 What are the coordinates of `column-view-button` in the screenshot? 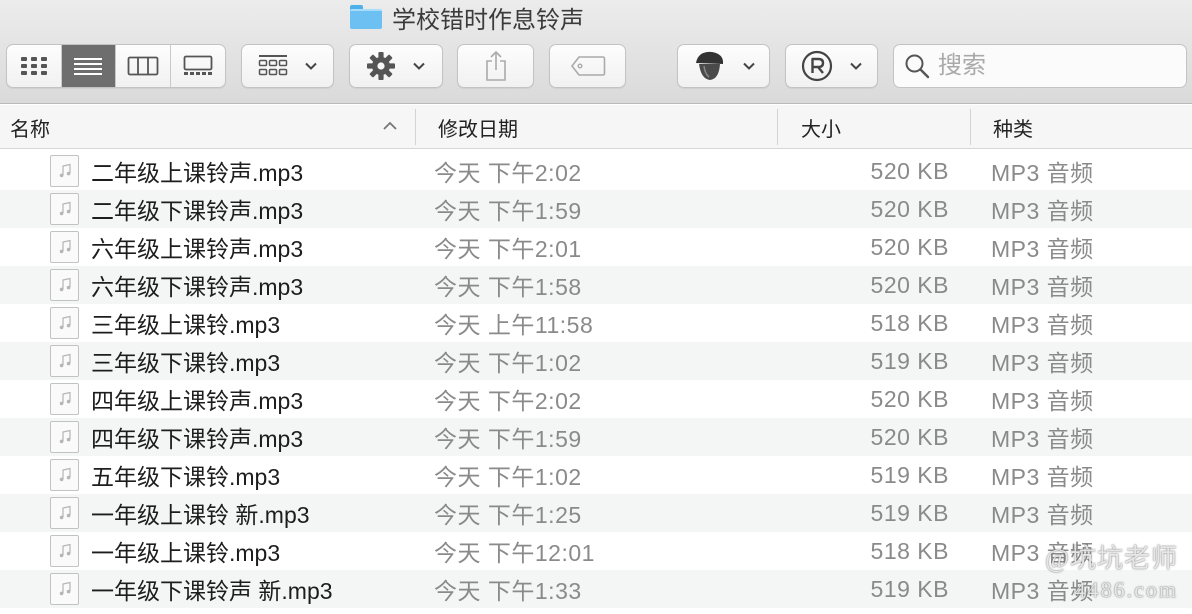 It's located at (143, 66).